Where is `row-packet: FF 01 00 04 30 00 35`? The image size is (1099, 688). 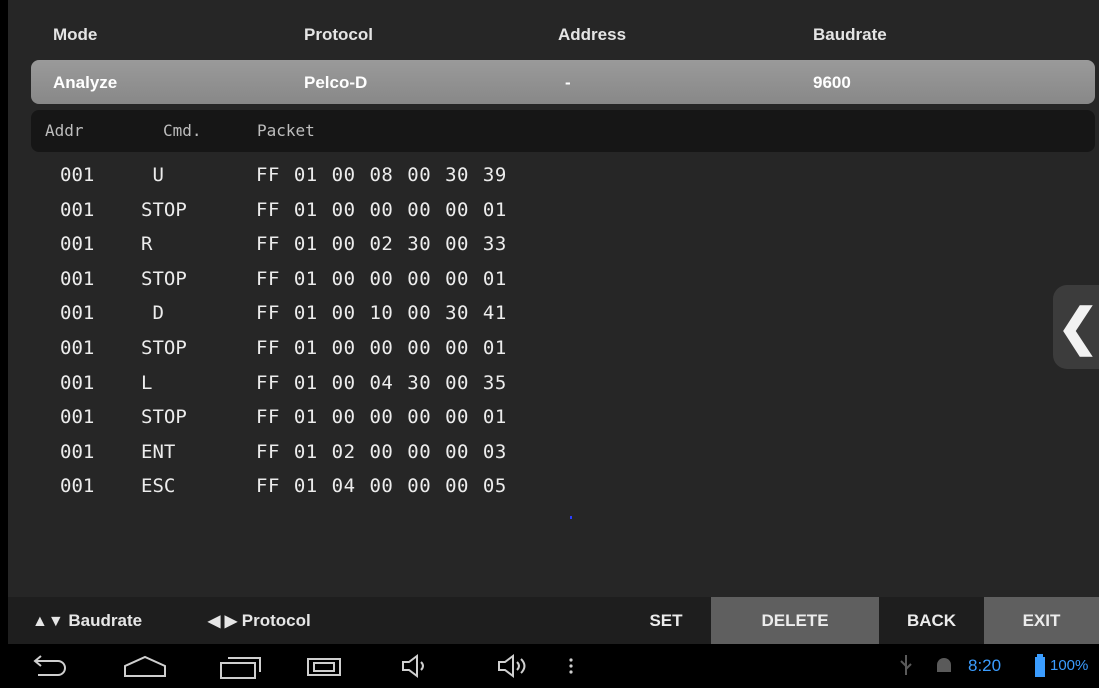
row-packet: FF 01 00 04 30 00 35 is located at coordinates (381, 382).